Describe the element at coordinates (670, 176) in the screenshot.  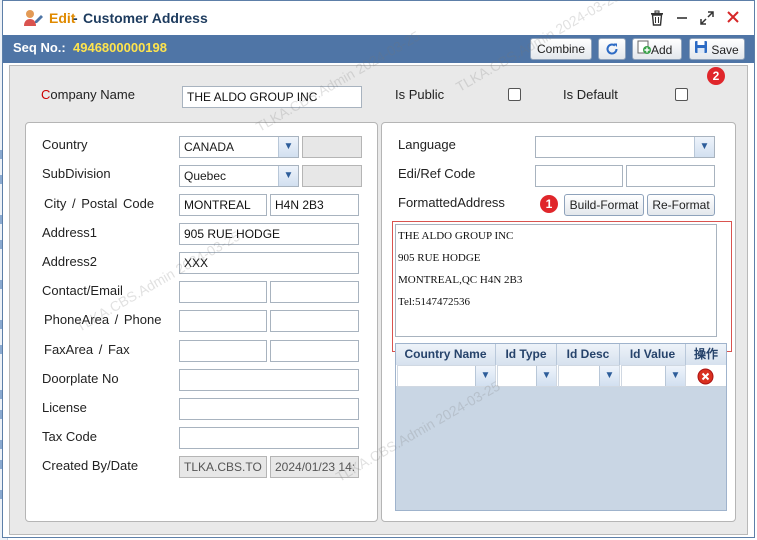
I see `ref-code-field` at that location.